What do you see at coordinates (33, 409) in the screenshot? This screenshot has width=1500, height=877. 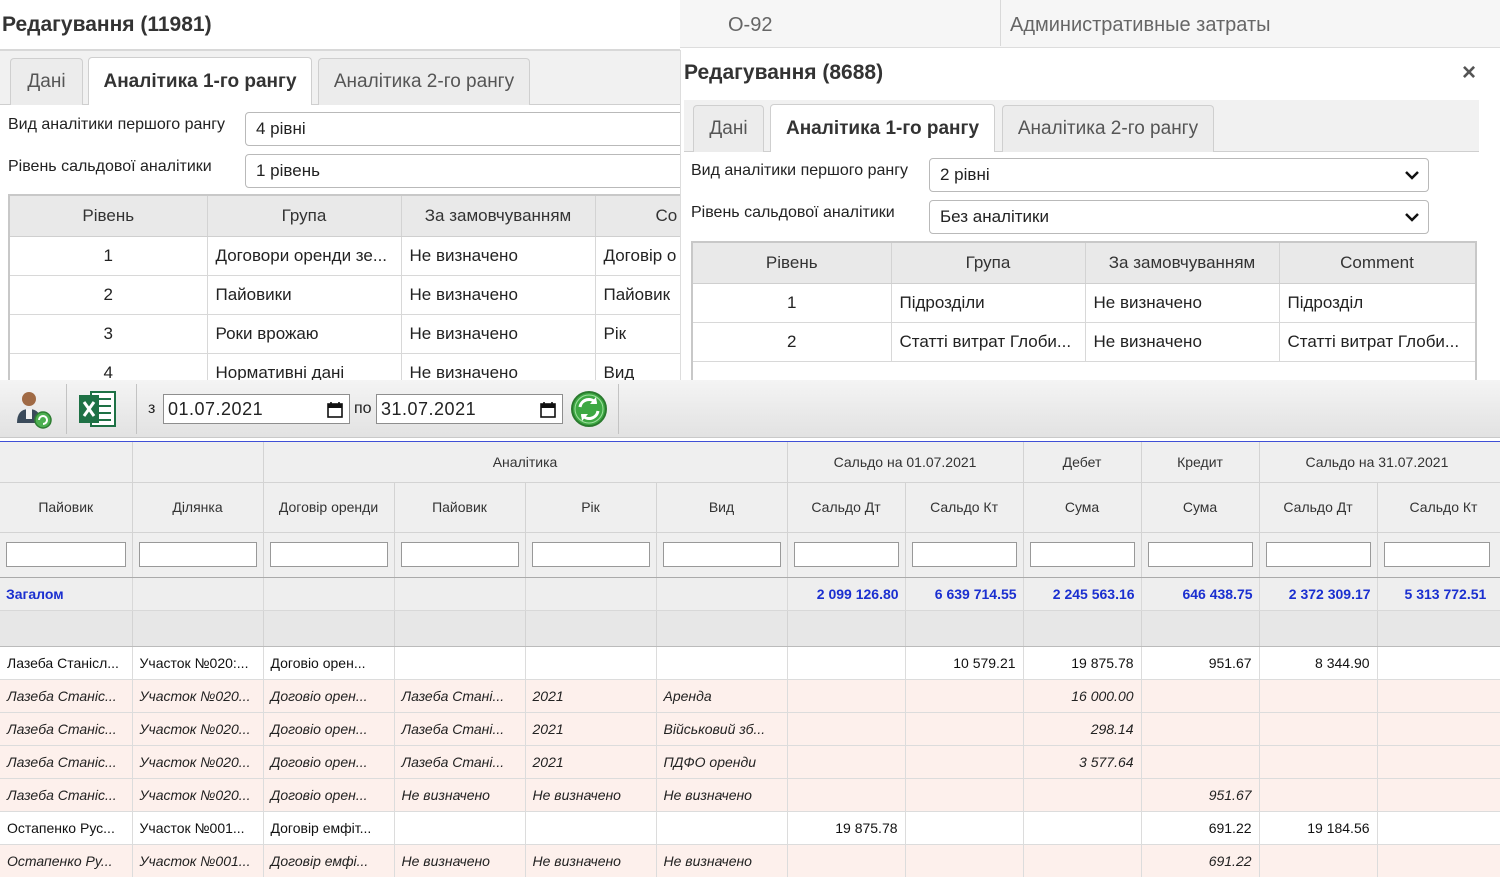 I see `users-refresh-button` at bounding box center [33, 409].